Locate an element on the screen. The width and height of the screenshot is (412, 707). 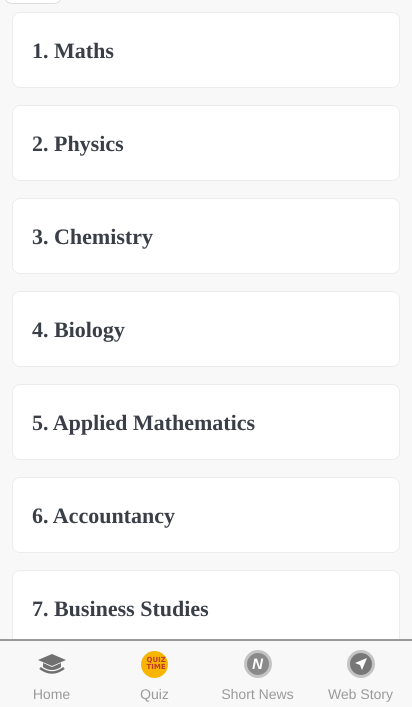
graduation-cap-icon is located at coordinates (51, 664).